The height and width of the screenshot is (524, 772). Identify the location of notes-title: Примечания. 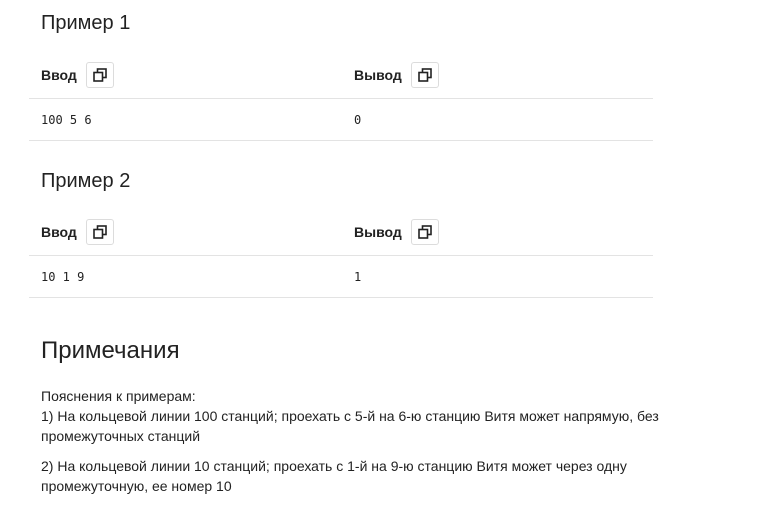
(110, 350).